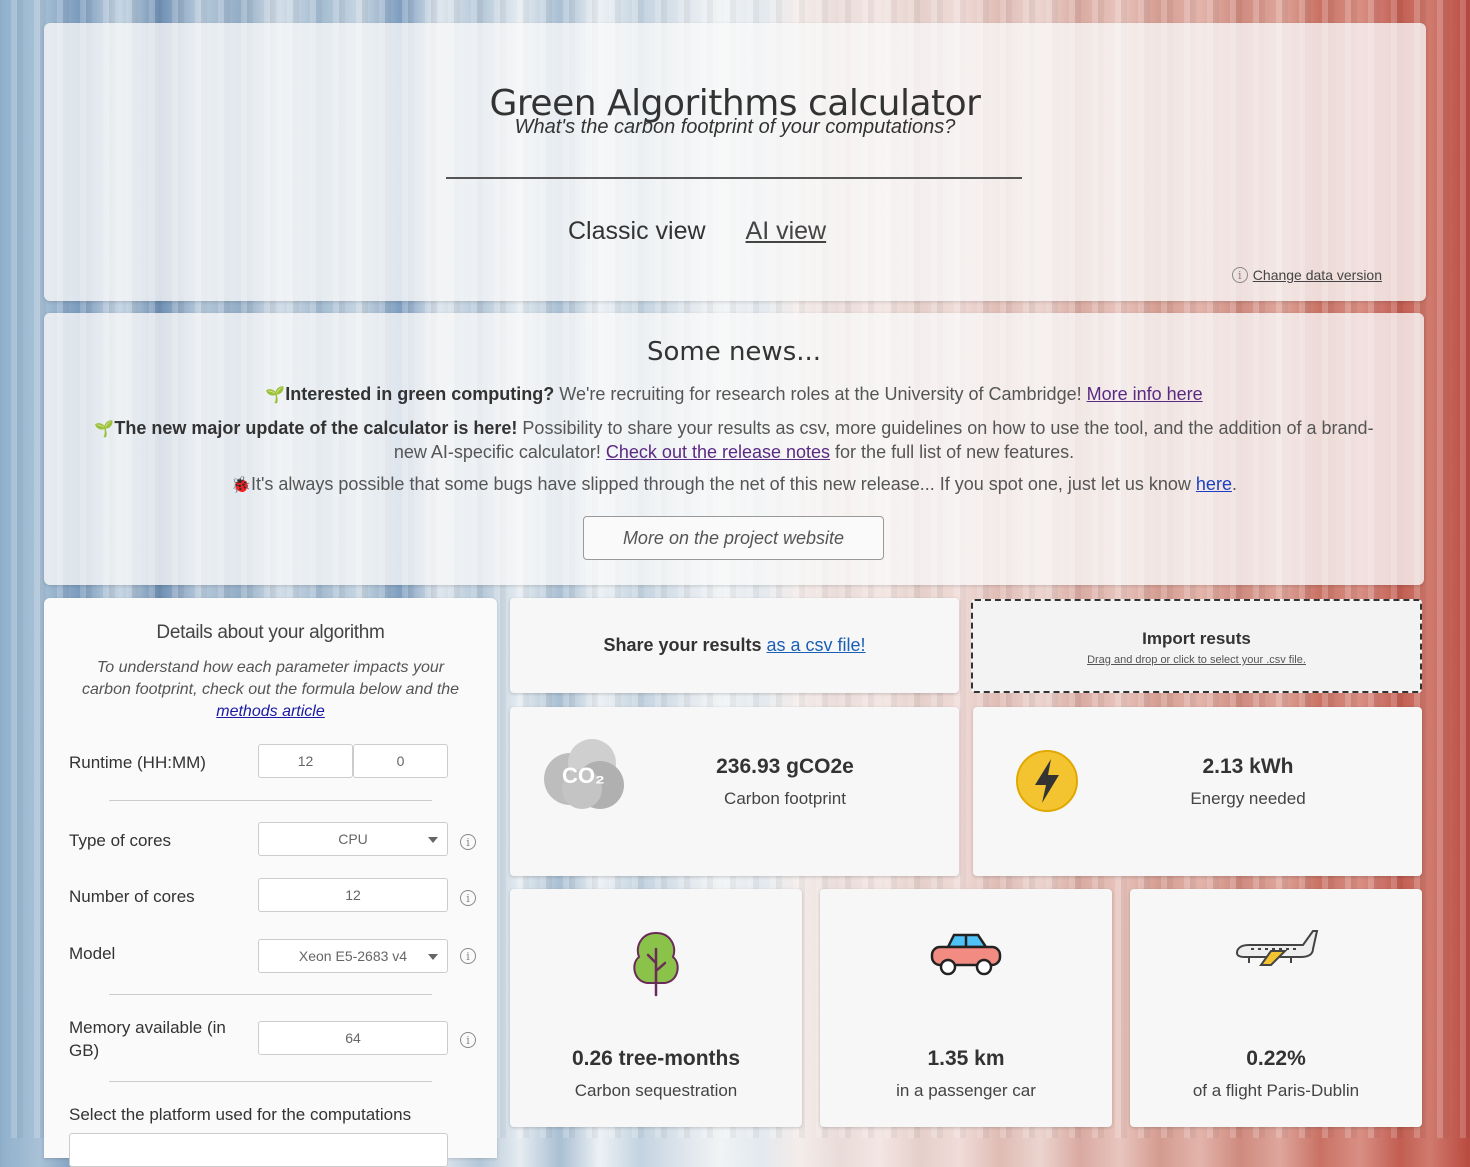 The image size is (1470, 1167). What do you see at coordinates (966, 1058) in the screenshot?
I see `car-value: 1.35 km` at bounding box center [966, 1058].